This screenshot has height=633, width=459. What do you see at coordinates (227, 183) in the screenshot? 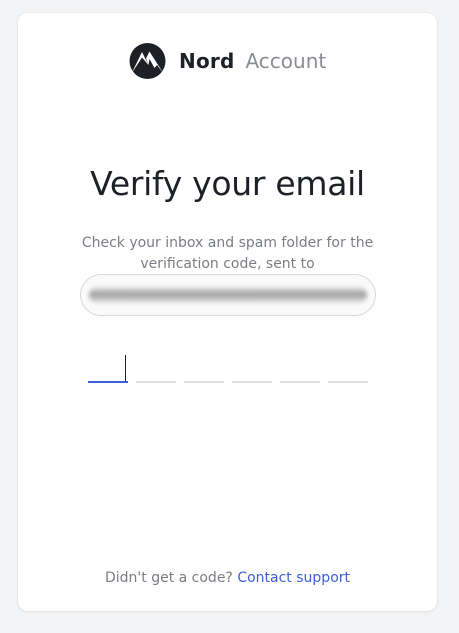
I see `page-title: Verify your email` at bounding box center [227, 183].